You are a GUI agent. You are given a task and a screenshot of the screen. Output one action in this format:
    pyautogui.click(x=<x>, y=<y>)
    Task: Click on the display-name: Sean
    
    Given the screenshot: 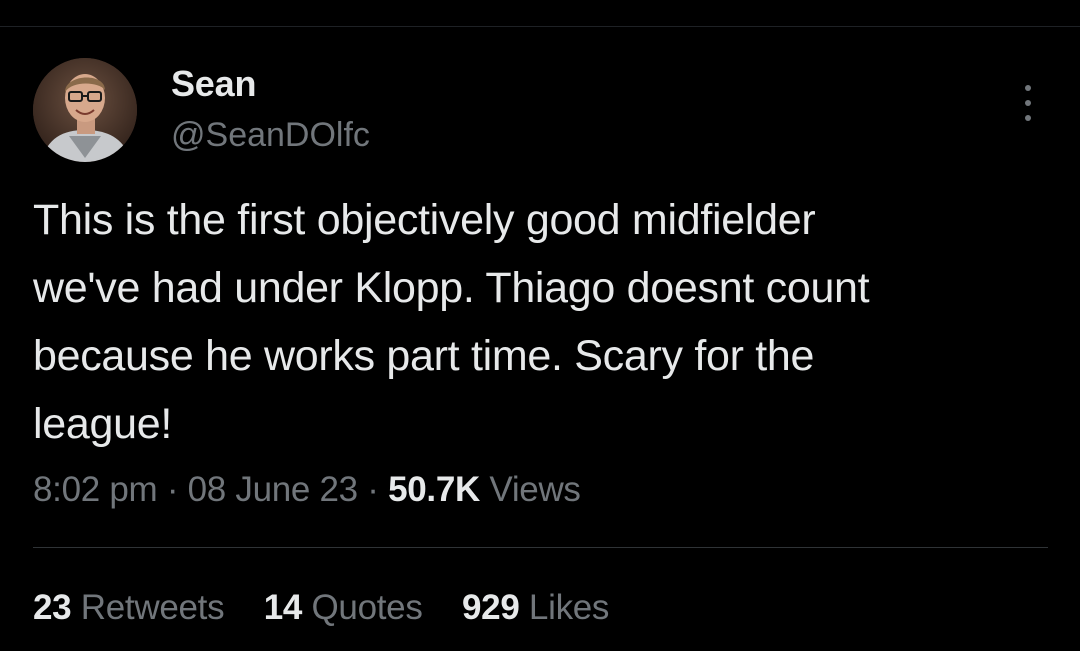 What is the action you would take?
    pyautogui.click(x=270, y=84)
    